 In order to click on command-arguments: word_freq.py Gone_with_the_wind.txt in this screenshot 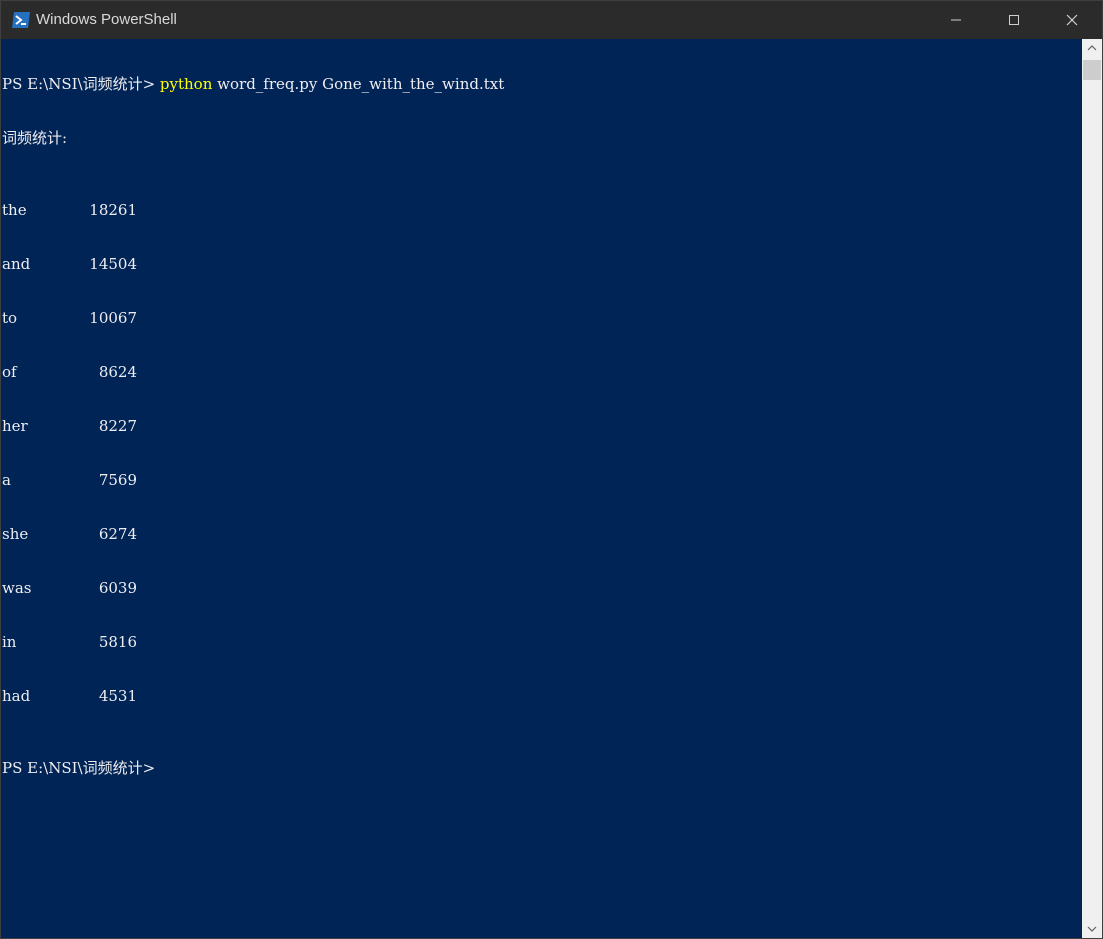, I will do `click(358, 84)`.